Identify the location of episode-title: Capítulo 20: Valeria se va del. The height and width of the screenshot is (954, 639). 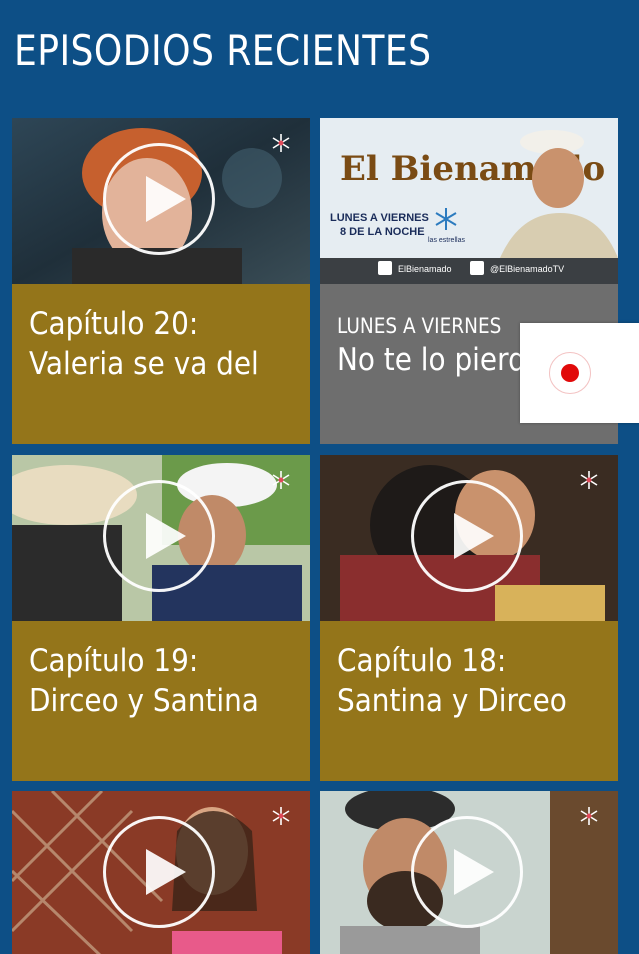
(151, 344).